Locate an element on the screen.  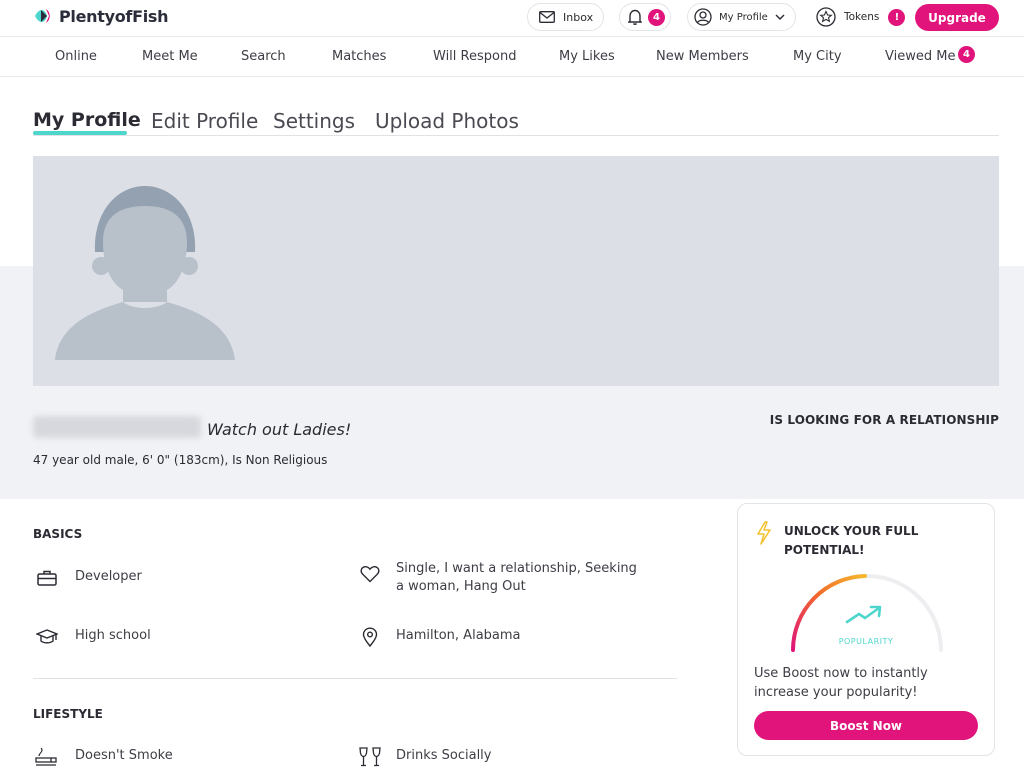
username-blurred is located at coordinates (117, 427).